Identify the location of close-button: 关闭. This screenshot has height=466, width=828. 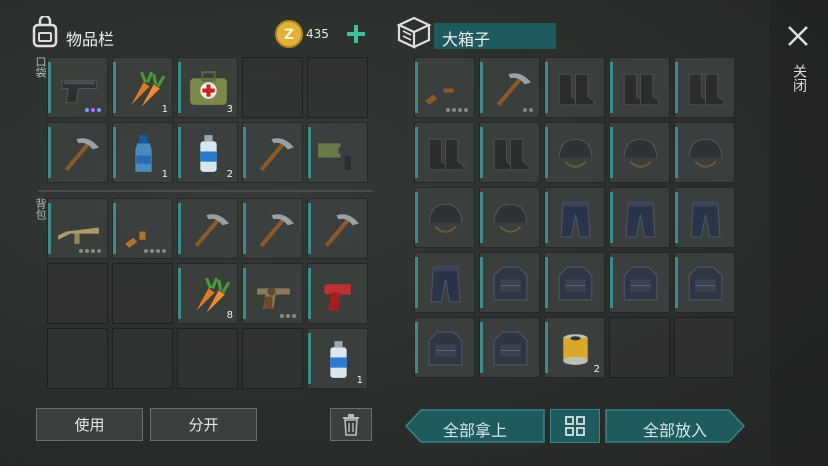
(798, 62).